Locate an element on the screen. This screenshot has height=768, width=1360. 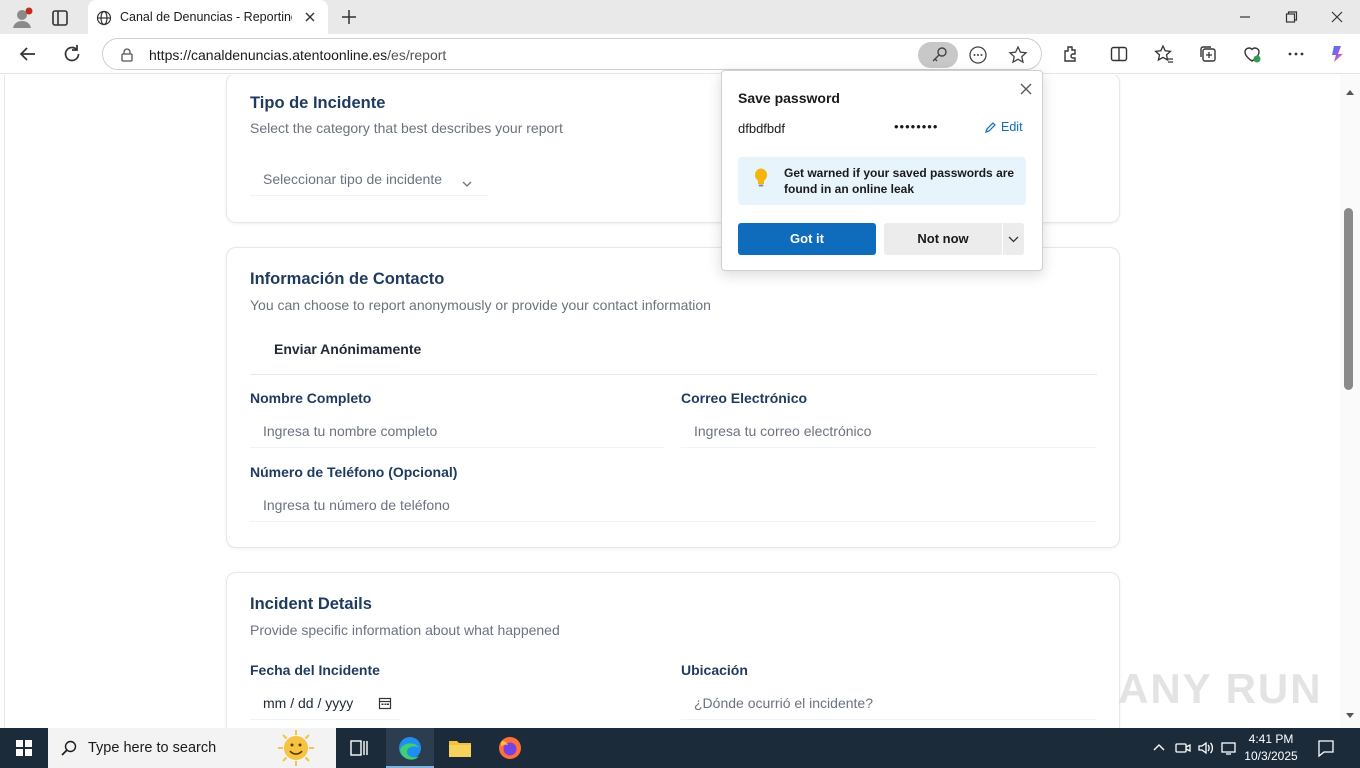
sun-icon is located at coordinates (296, 748).